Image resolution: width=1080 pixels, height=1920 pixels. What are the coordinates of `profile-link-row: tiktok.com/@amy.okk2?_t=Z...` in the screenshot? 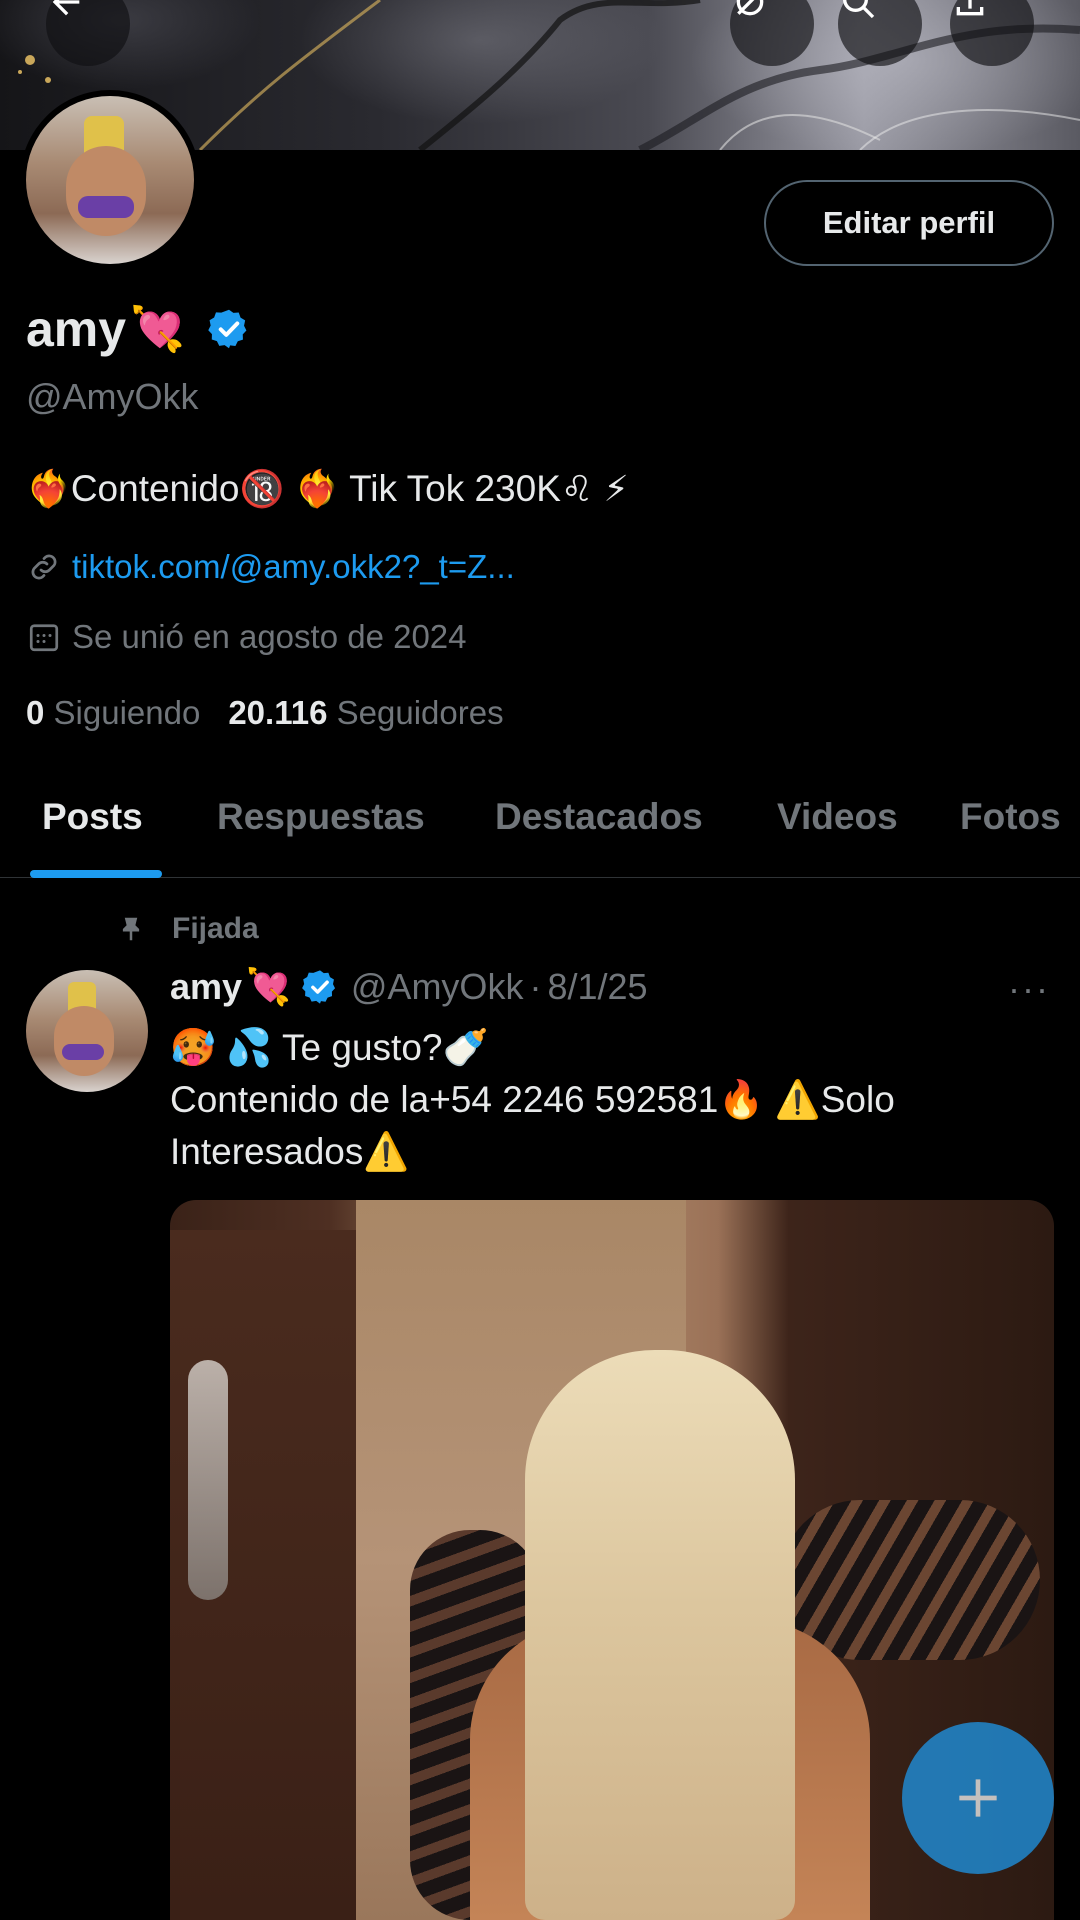 It's located at (270, 567).